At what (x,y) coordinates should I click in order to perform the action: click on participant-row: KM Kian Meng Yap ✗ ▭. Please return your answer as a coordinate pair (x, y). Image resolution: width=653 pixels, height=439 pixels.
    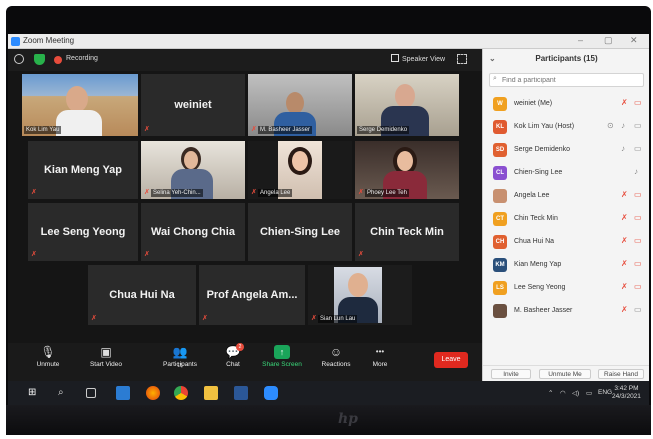
    Looking at the image, I should click on (566, 265).